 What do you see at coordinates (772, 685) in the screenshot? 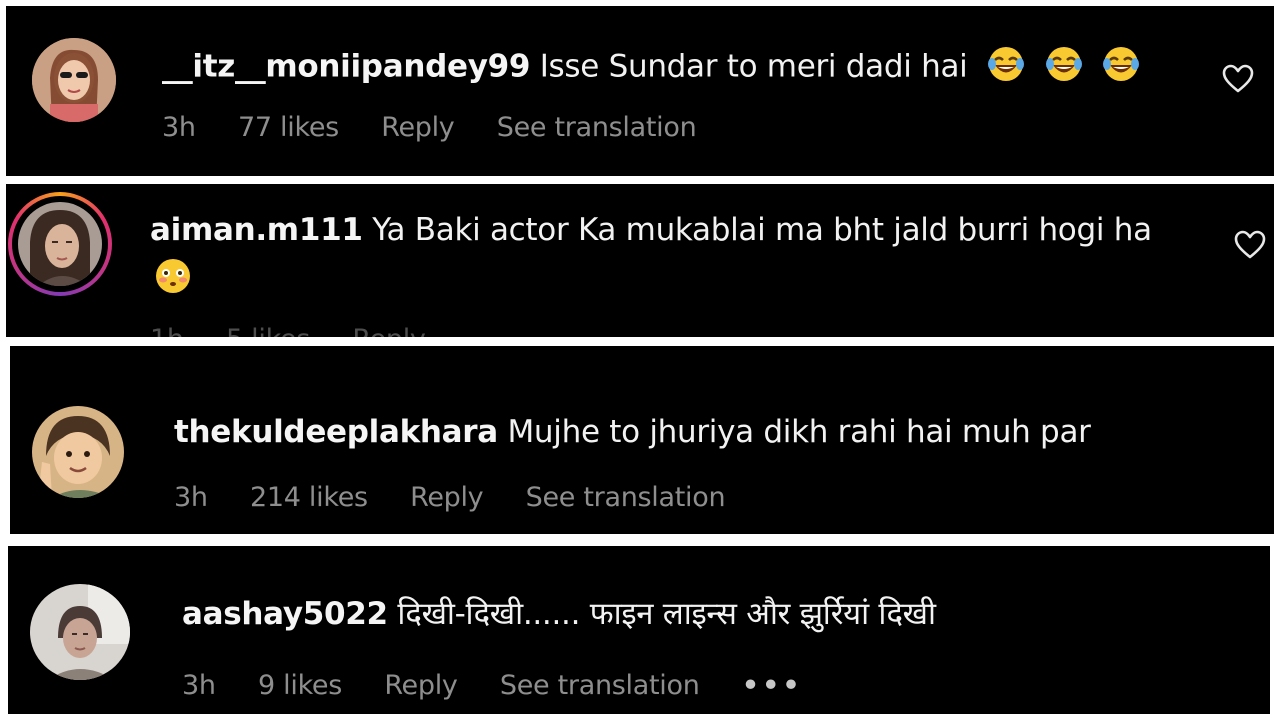
I see `more-dots-icon: •••` at bounding box center [772, 685].